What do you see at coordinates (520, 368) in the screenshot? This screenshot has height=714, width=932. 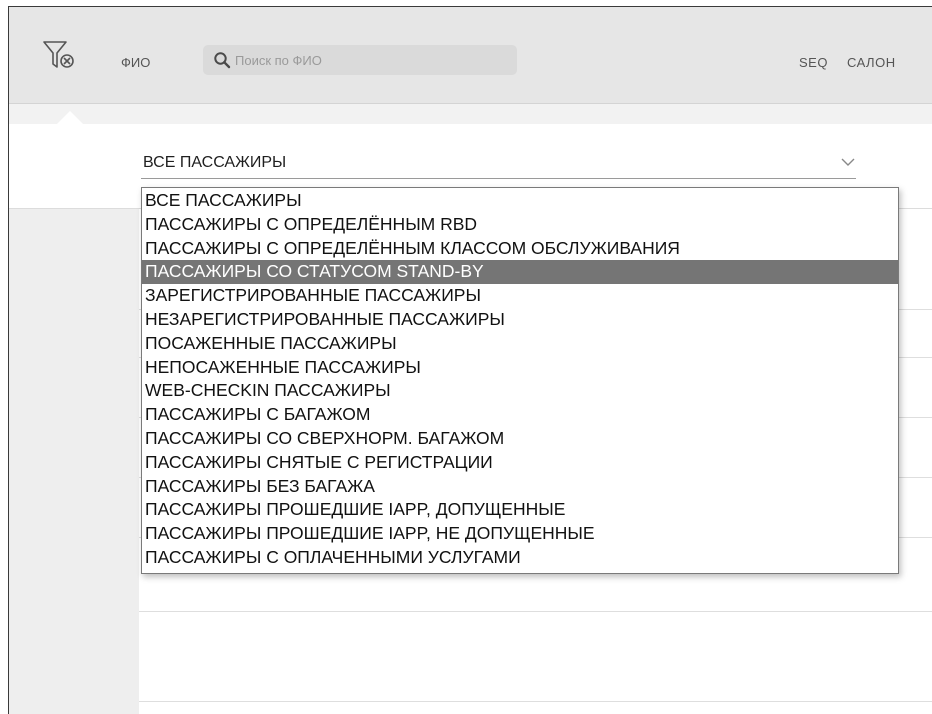 I see `filter-option: НЕПОСАЖЕННЫЕ ПАССАЖИРЫ` at bounding box center [520, 368].